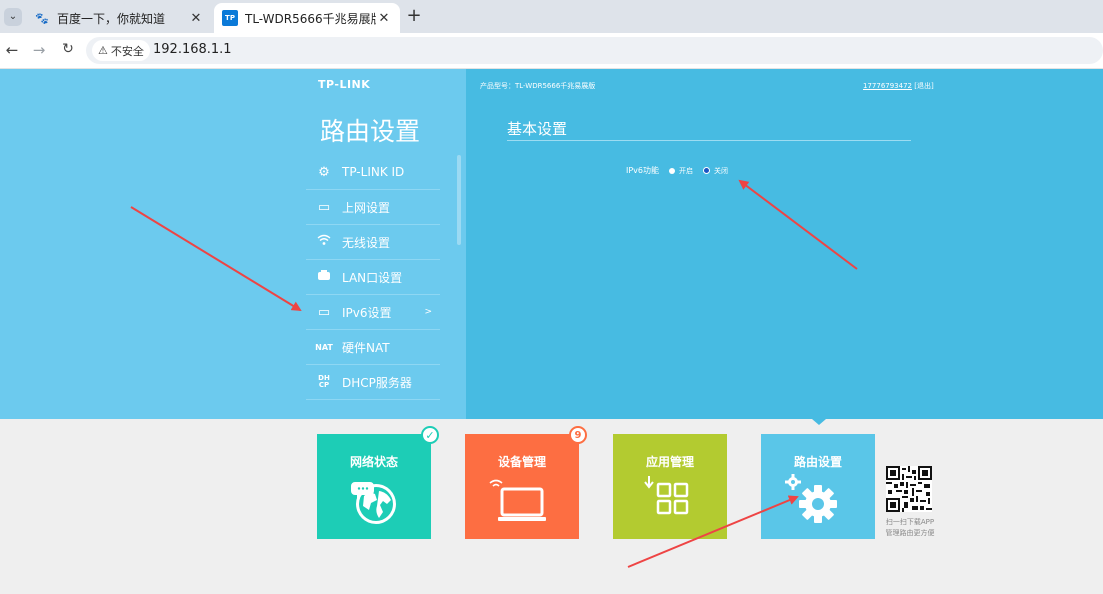 This screenshot has height=594, width=1103. Describe the element at coordinates (910, 533) in the screenshot. I see `qr-caption-line: 管理路由更方便` at that location.